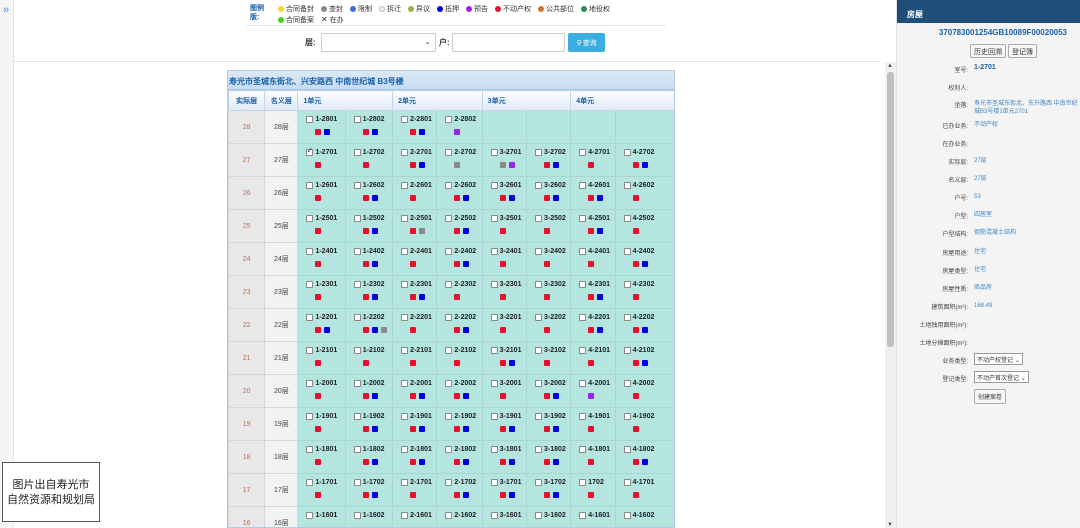 The image size is (1080, 528). Describe the element at coordinates (593, 325) in the screenshot. I see `room-cell: 4-2201` at that location.